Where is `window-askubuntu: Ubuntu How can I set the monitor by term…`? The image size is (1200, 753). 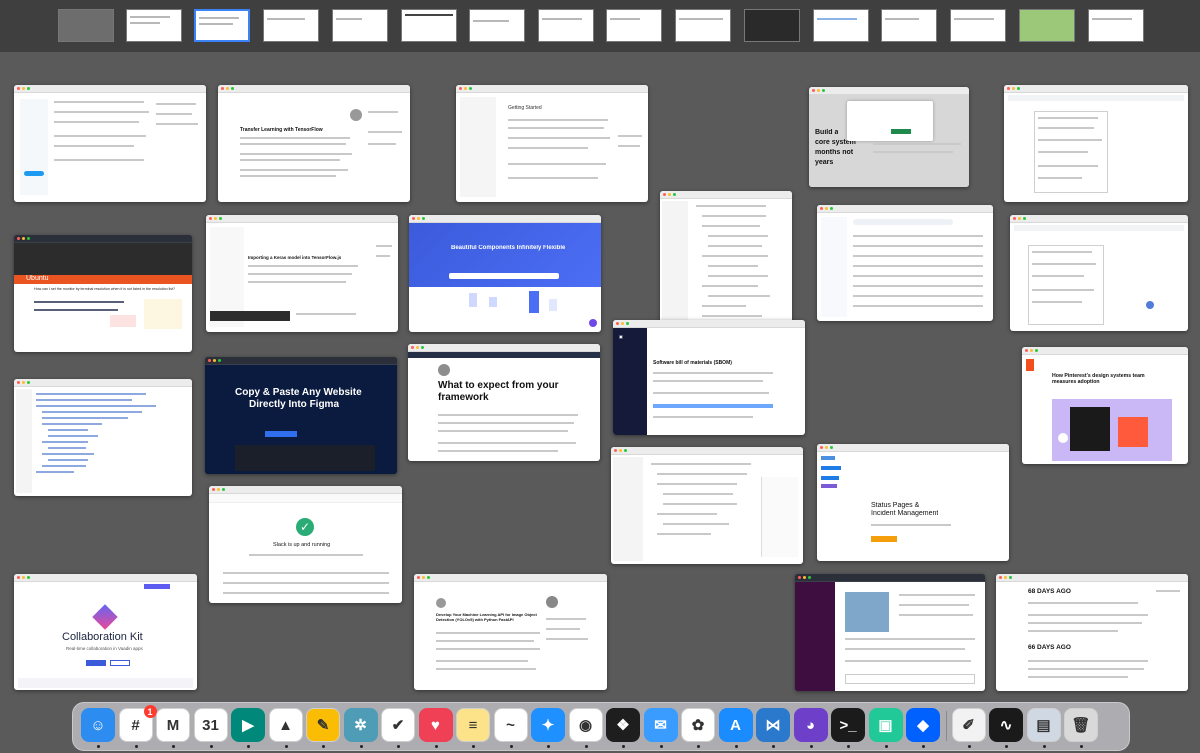
window-askubuntu: Ubuntu How can I set the monitor by term… is located at coordinates (103, 293).